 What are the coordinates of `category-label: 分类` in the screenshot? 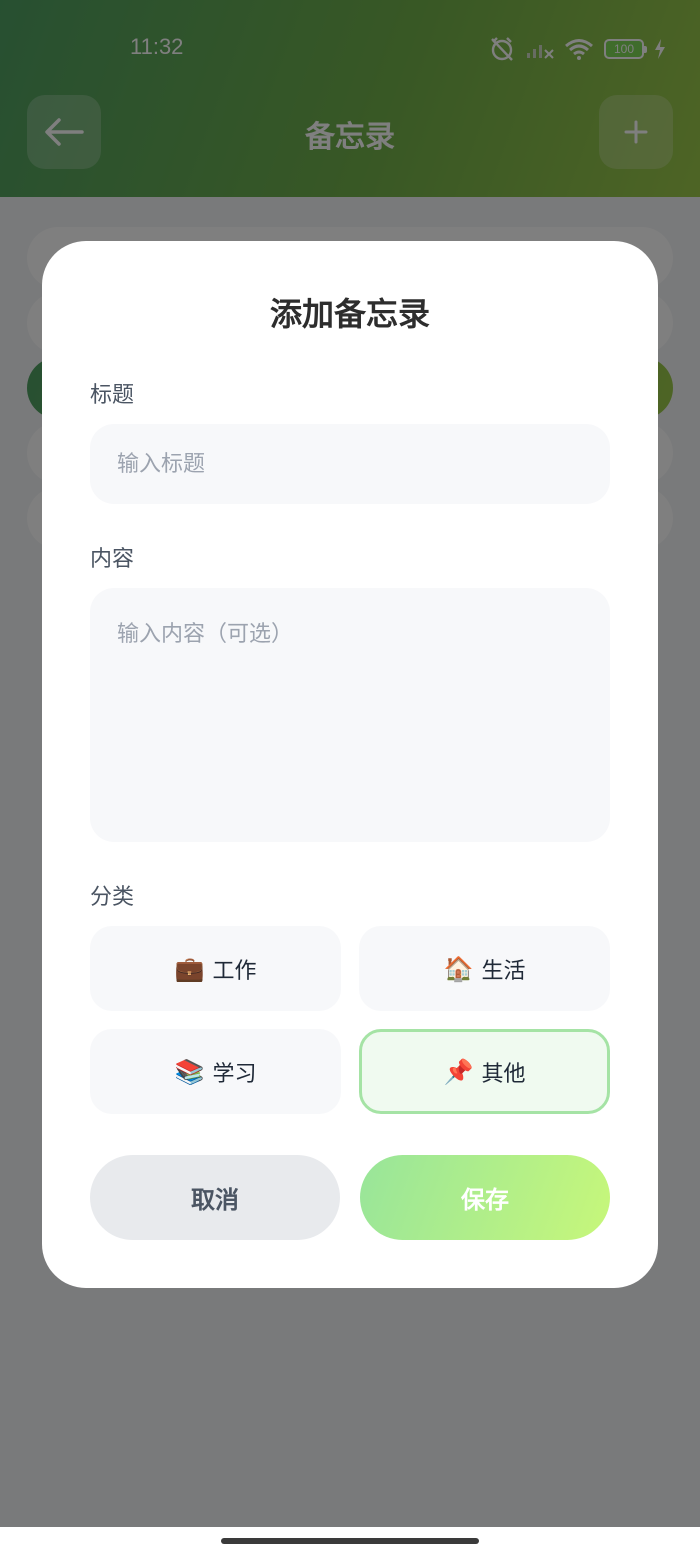 It's located at (112, 897).